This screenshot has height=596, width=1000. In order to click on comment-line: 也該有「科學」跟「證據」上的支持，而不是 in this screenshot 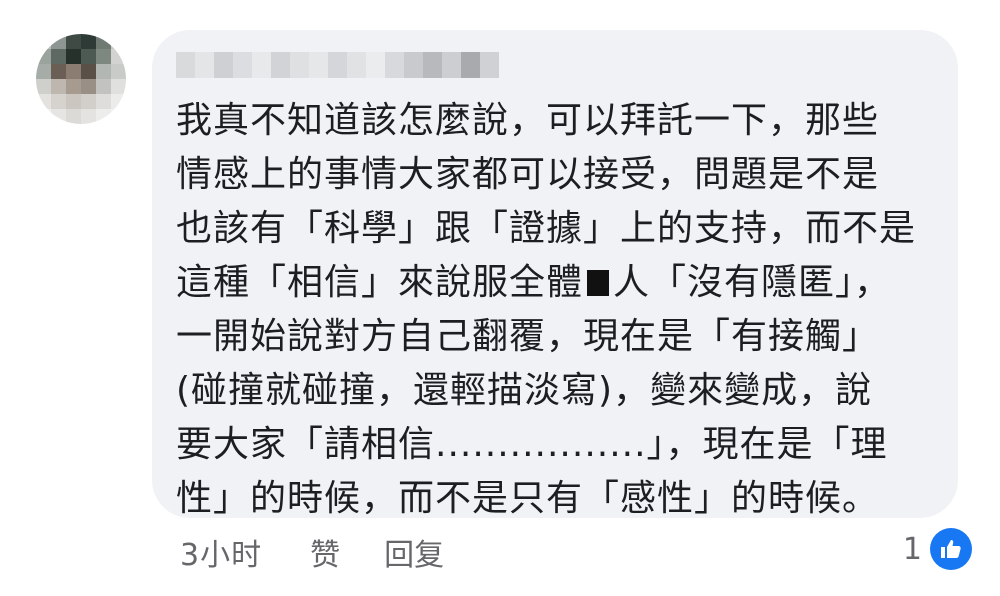, I will do `click(546, 228)`.